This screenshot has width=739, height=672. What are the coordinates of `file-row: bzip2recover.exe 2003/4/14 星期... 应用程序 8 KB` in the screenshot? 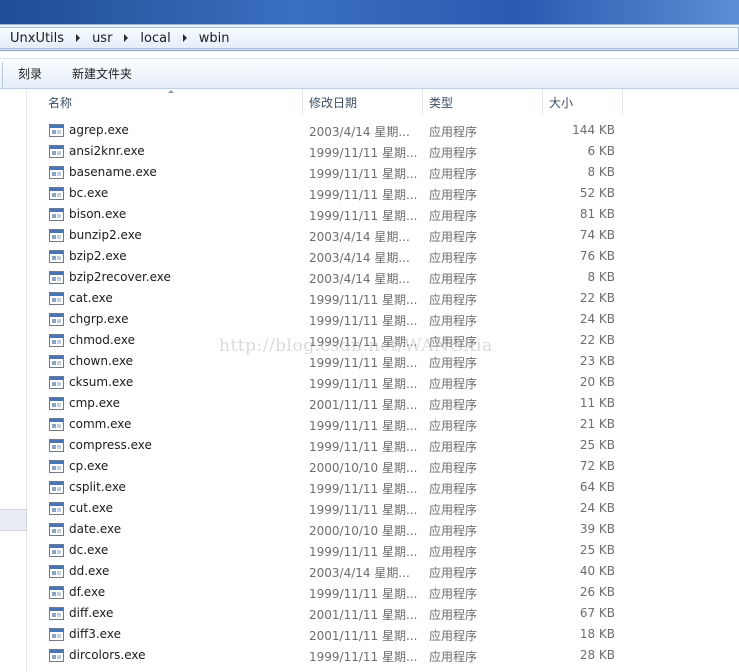 It's located at (369, 278).